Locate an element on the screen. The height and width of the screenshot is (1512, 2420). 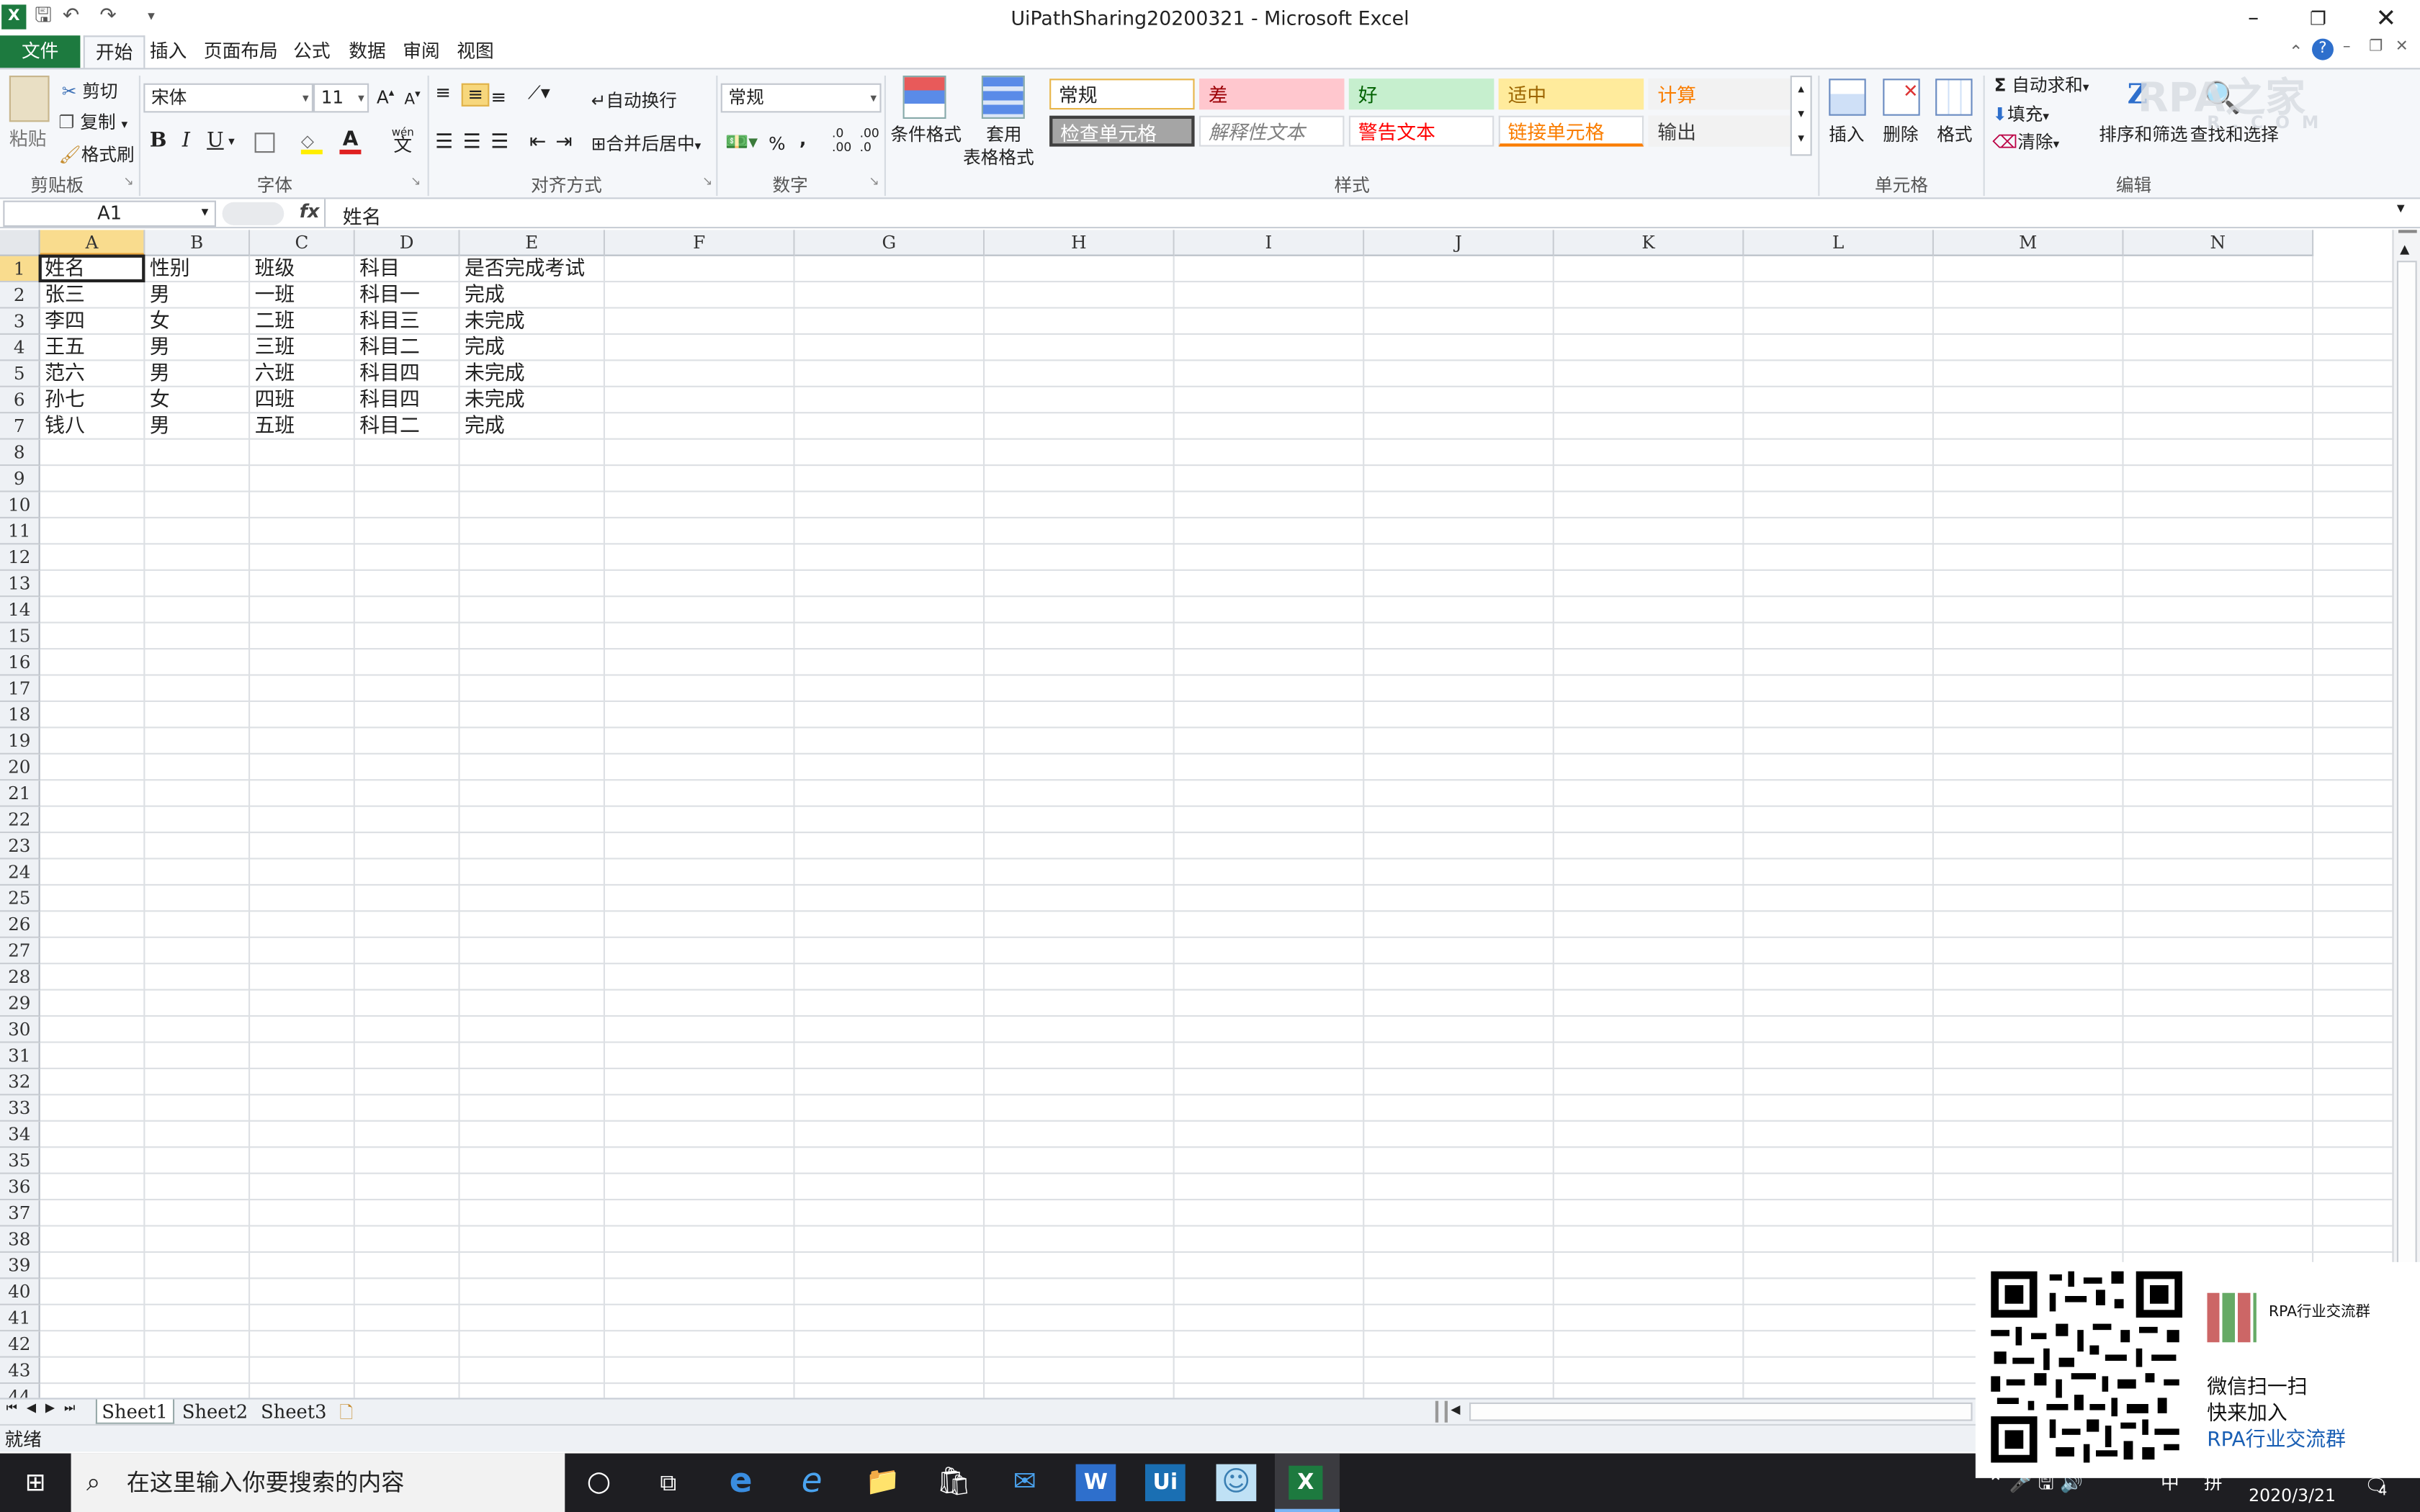
row-header-26: 26 is located at coordinates (20, 925).